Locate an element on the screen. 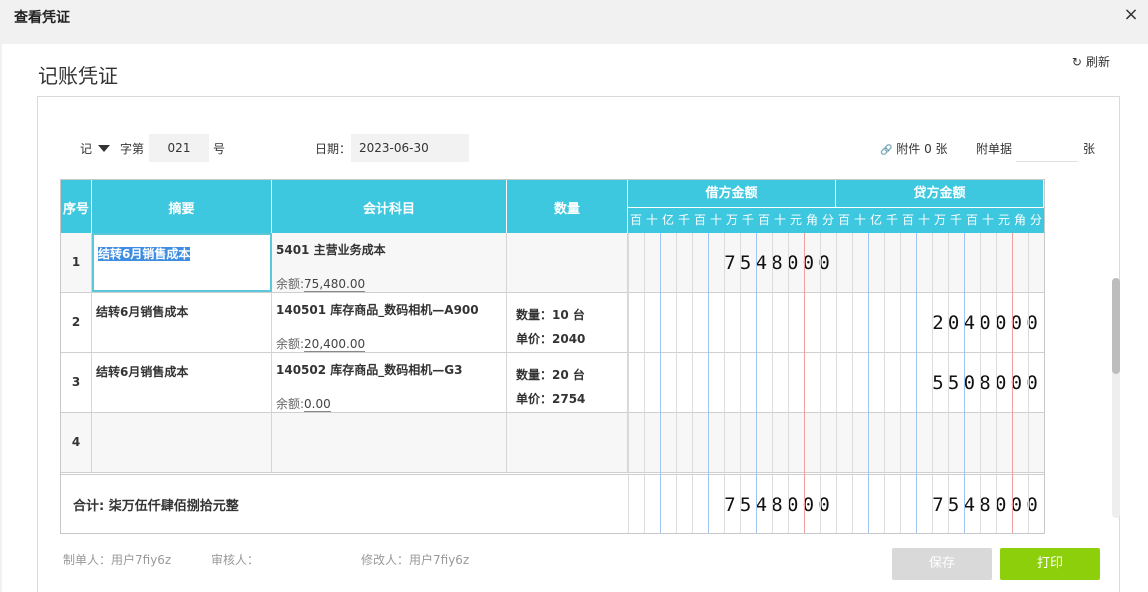  account-balance: 余额:0.00 is located at coordinates (303, 404).